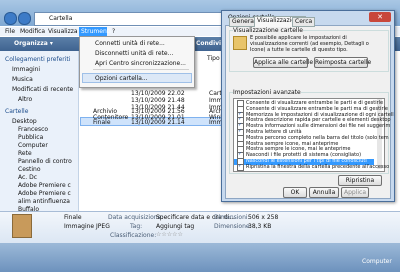 The height and width of the screenshot is (272, 400). I want to click on detail-dims-label: Dimensioni:, so click(232, 217).